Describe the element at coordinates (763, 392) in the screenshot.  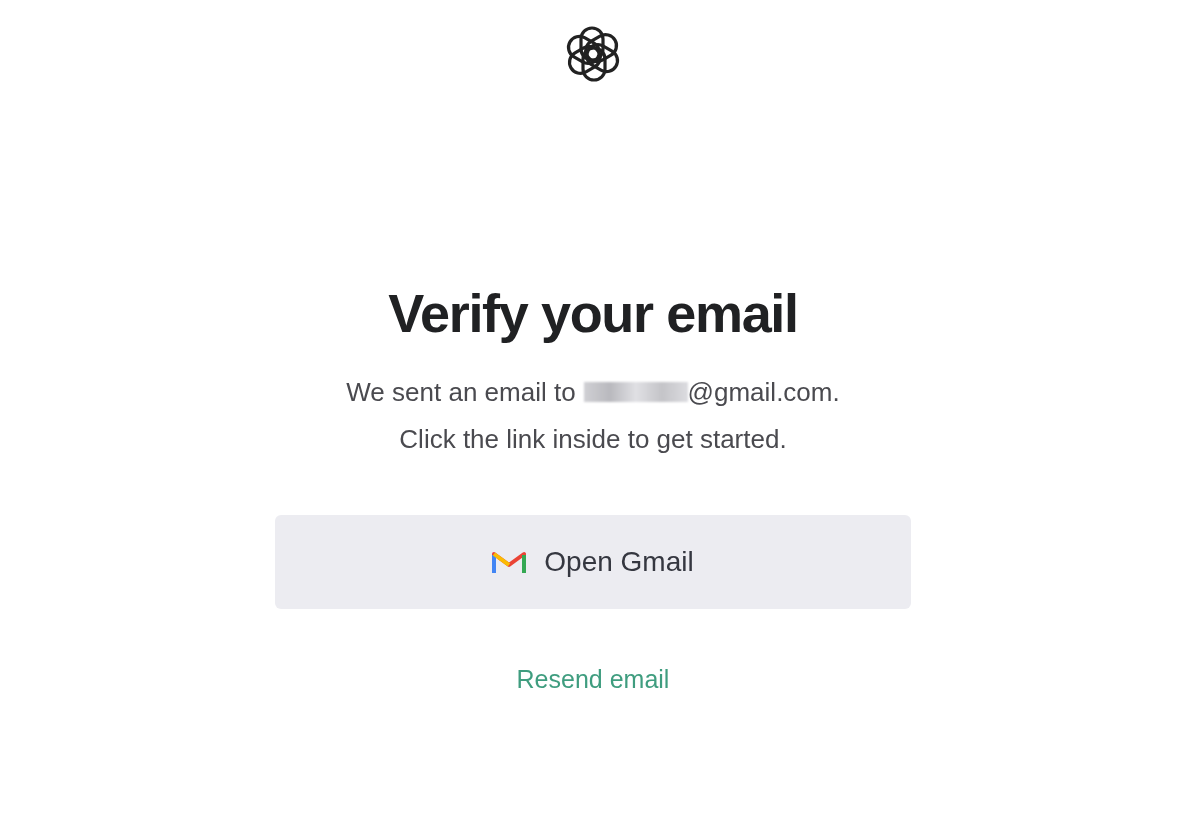
I see `email-domain-text: @gmail.com.` at that location.